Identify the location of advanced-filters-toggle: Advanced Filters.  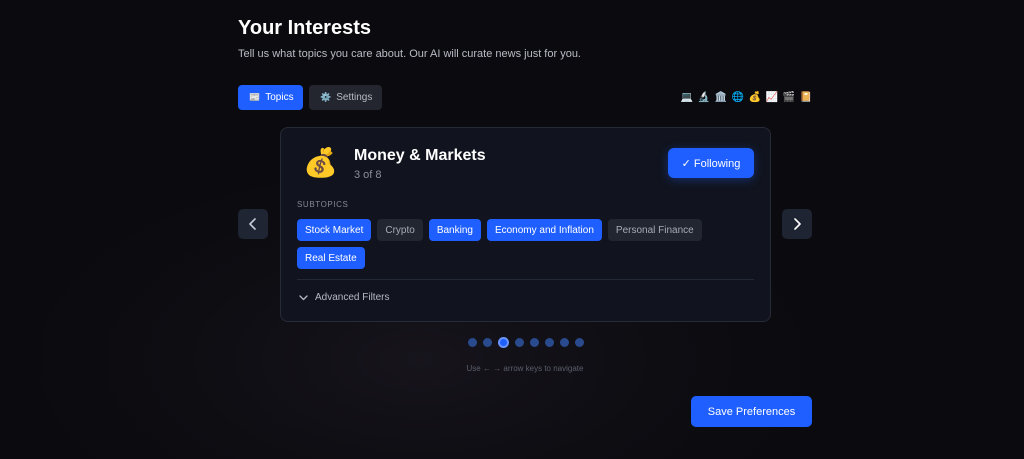
(344, 297).